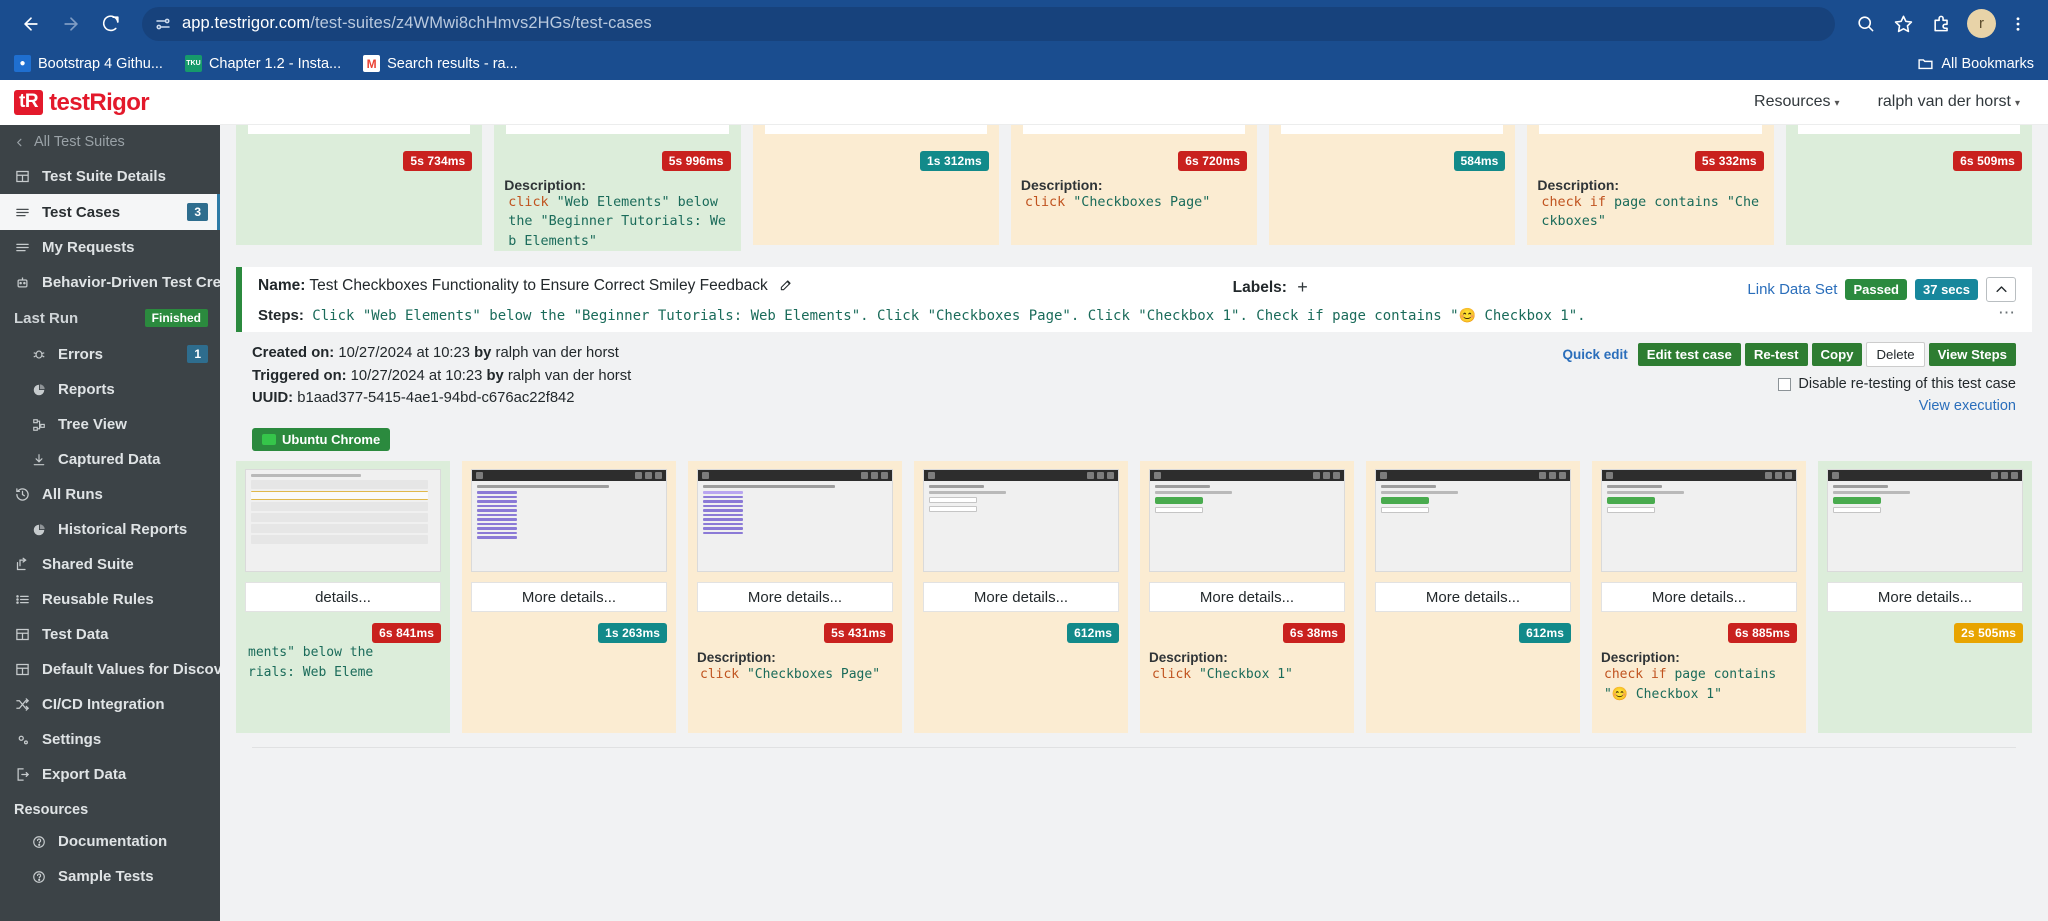 The width and height of the screenshot is (2048, 921). What do you see at coordinates (1270, 287) in the screenshot?
I see `labels-field: Labels: +` at bounding box center [1270, 287].